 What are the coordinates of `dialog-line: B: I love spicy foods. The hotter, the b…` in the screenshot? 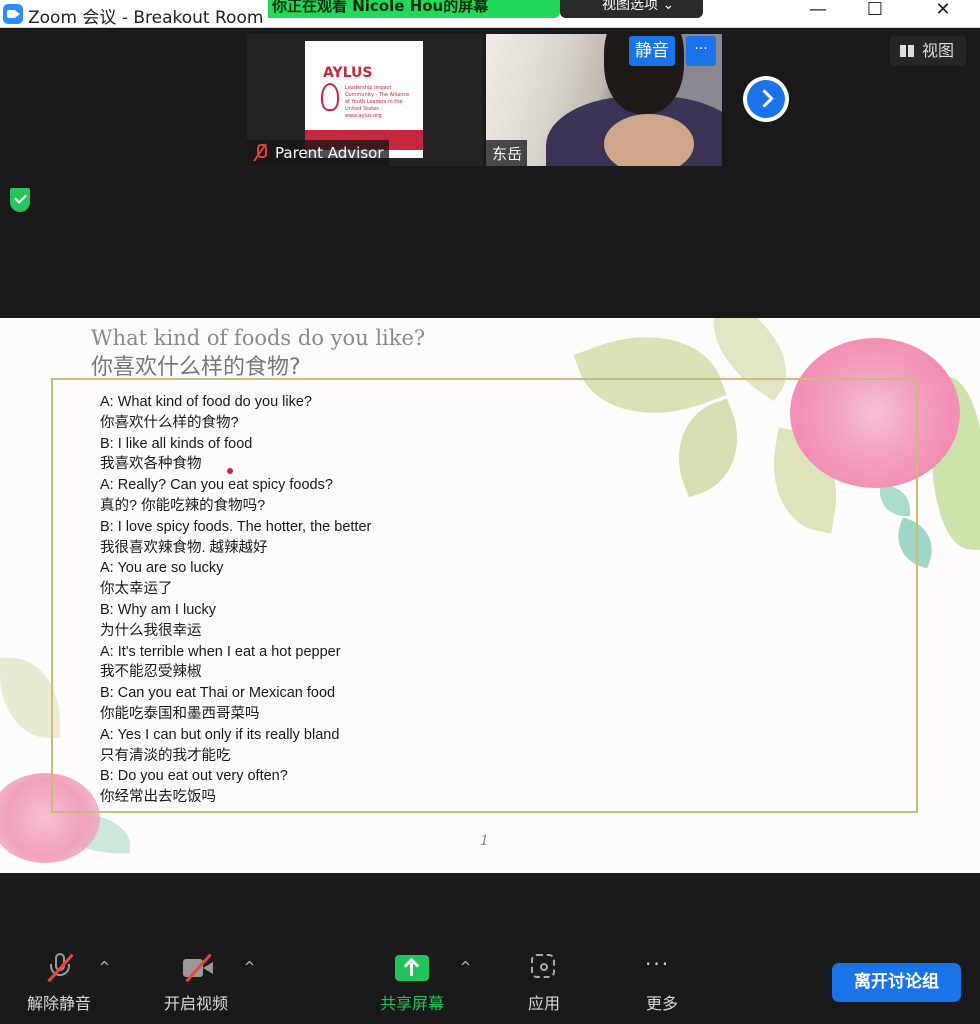 It's located at (236, 526).